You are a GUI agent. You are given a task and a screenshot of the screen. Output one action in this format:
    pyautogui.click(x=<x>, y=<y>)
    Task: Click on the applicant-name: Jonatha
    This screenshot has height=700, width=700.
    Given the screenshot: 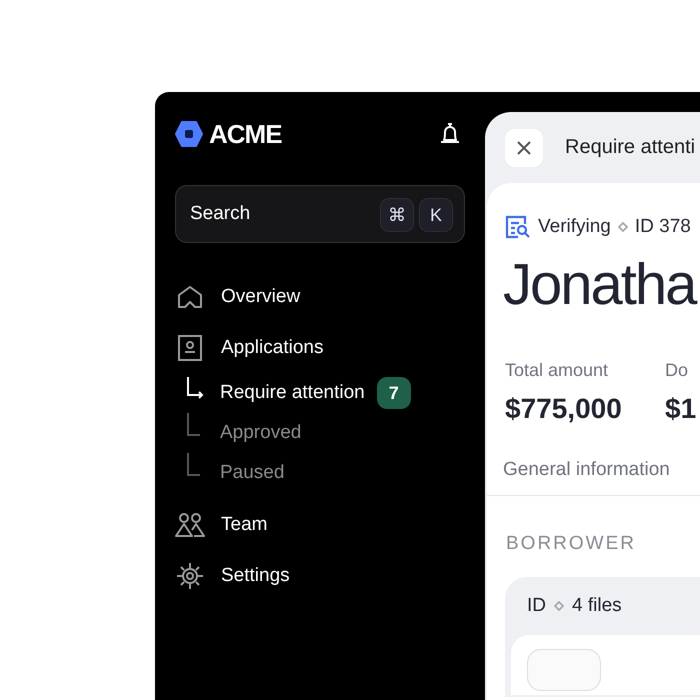 What is the action you would take?
    pyautogui.click(x=600, y=284)
    